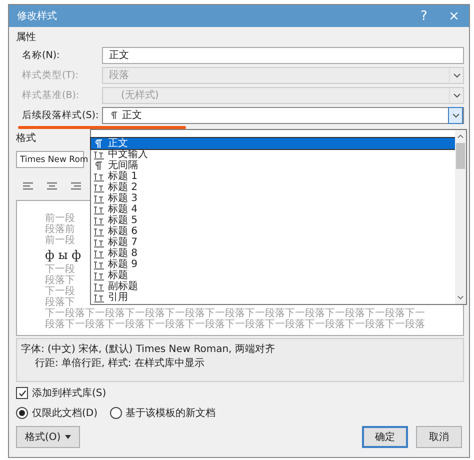 Image resolution: width=474 pixels, height=460 pixels. I want to click on radio-label: 基于该模板的新文档, so click(171, 413).